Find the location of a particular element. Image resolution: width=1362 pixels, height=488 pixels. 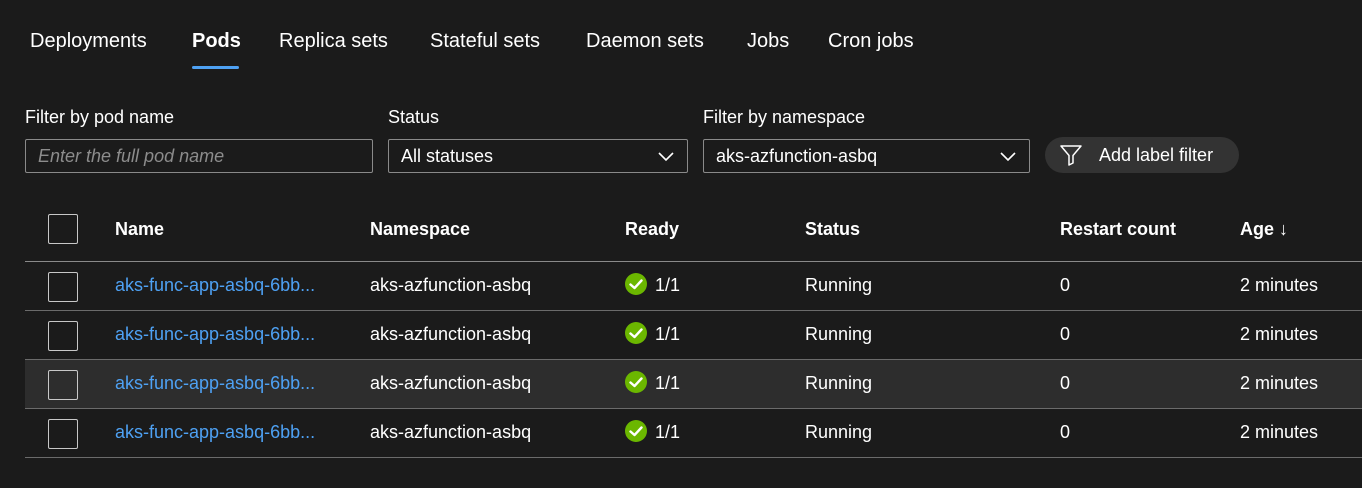

column-header-namespace: Namespace is located at coordinates (420, 229).